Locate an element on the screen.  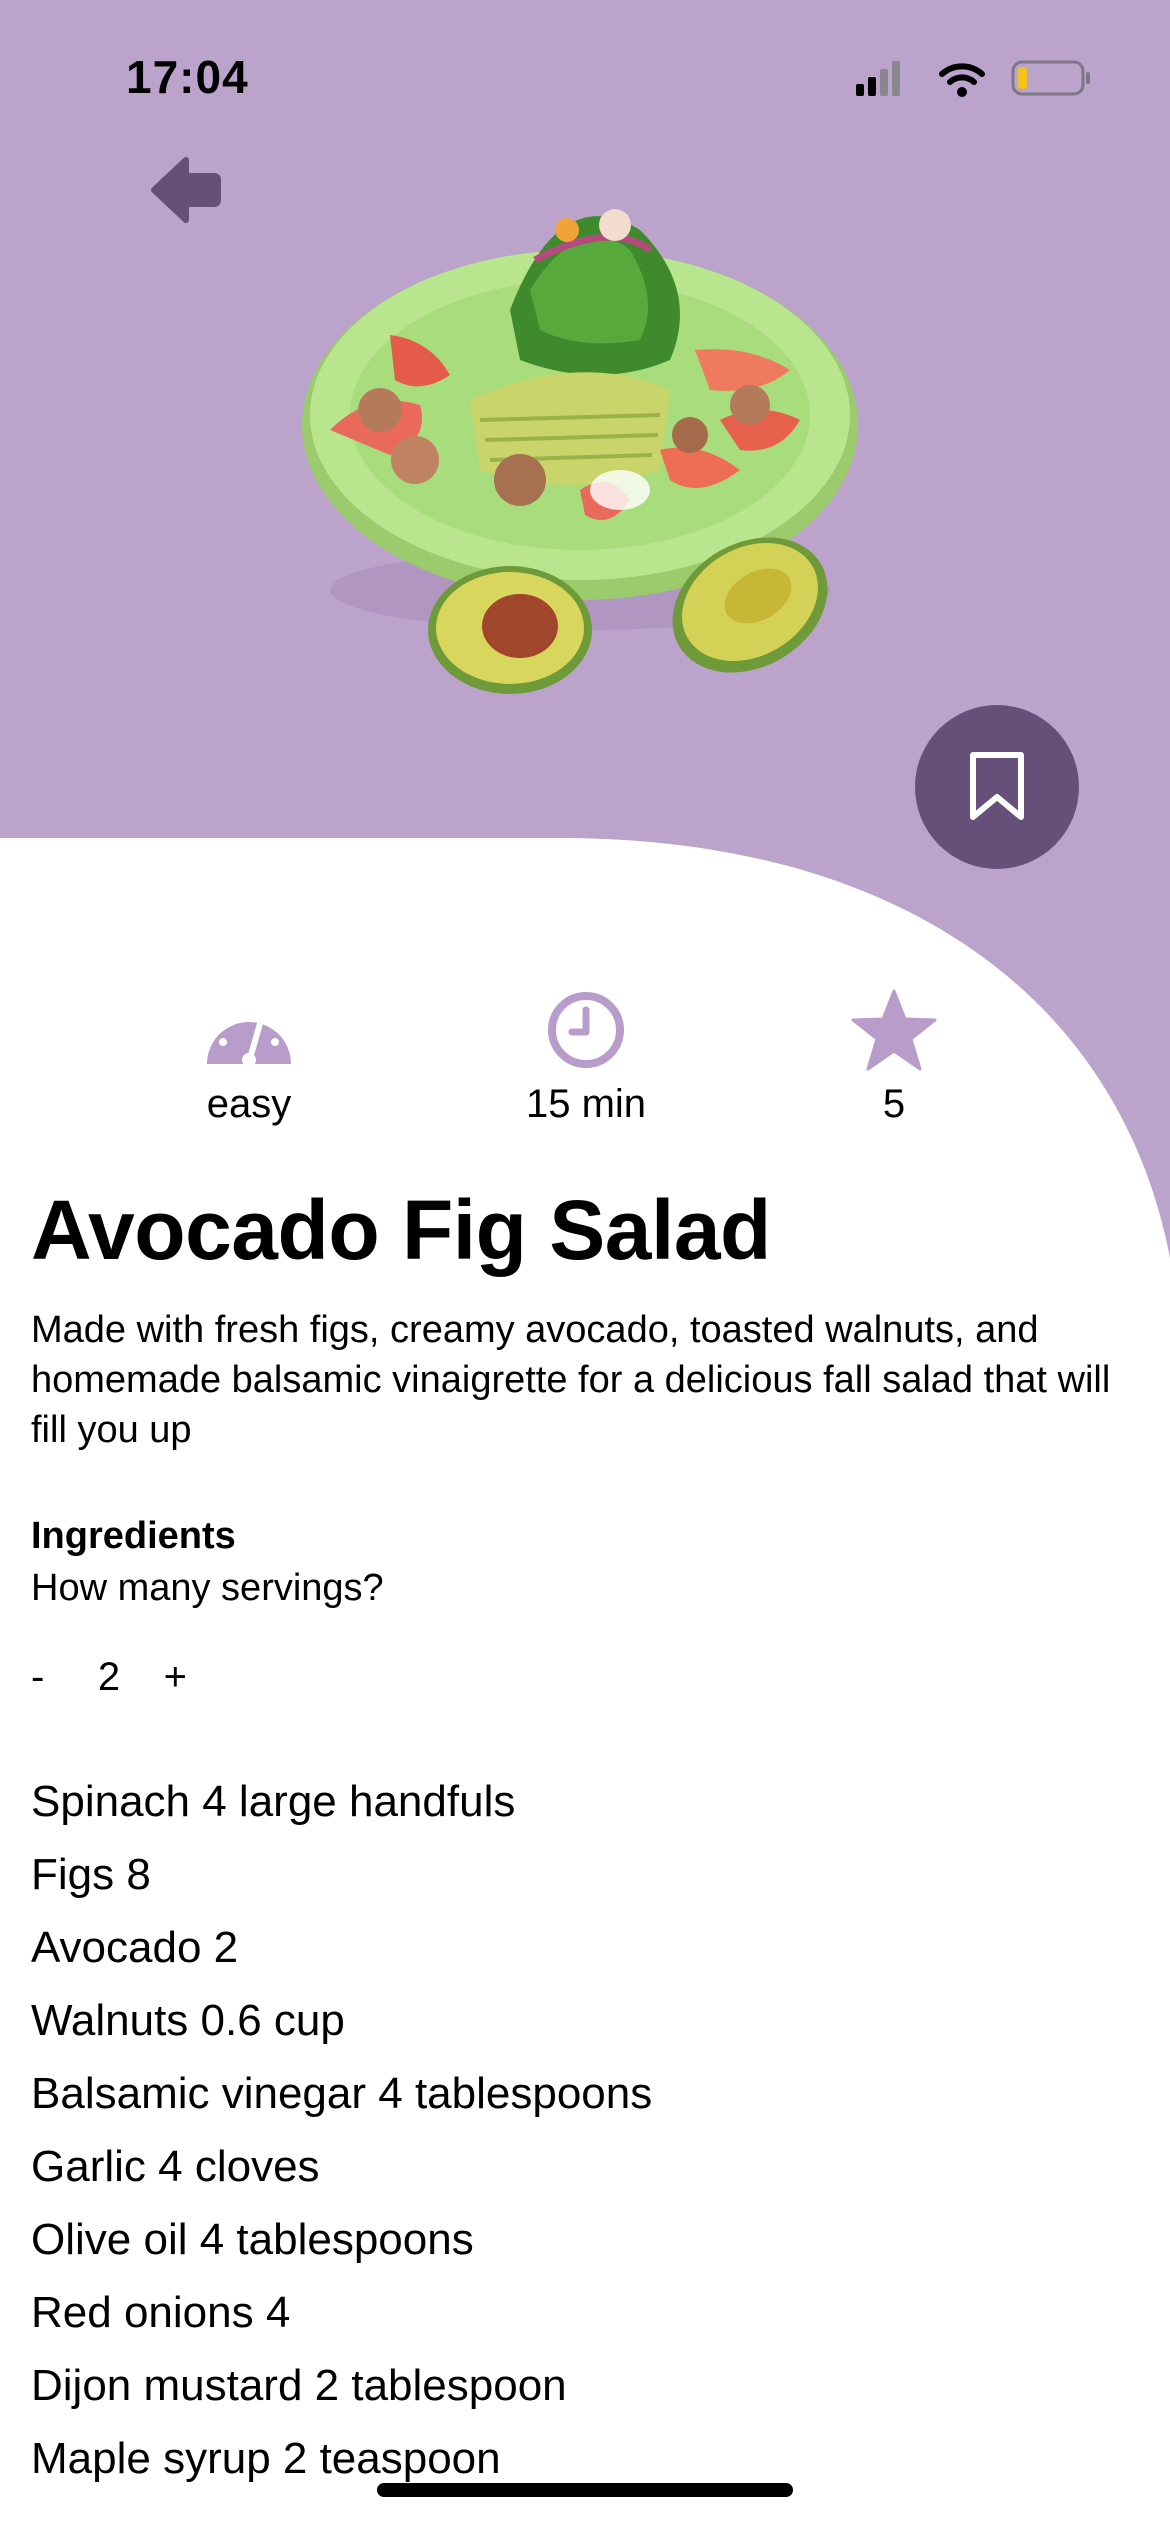
wifi-icon is located at coordinates (962, 80).